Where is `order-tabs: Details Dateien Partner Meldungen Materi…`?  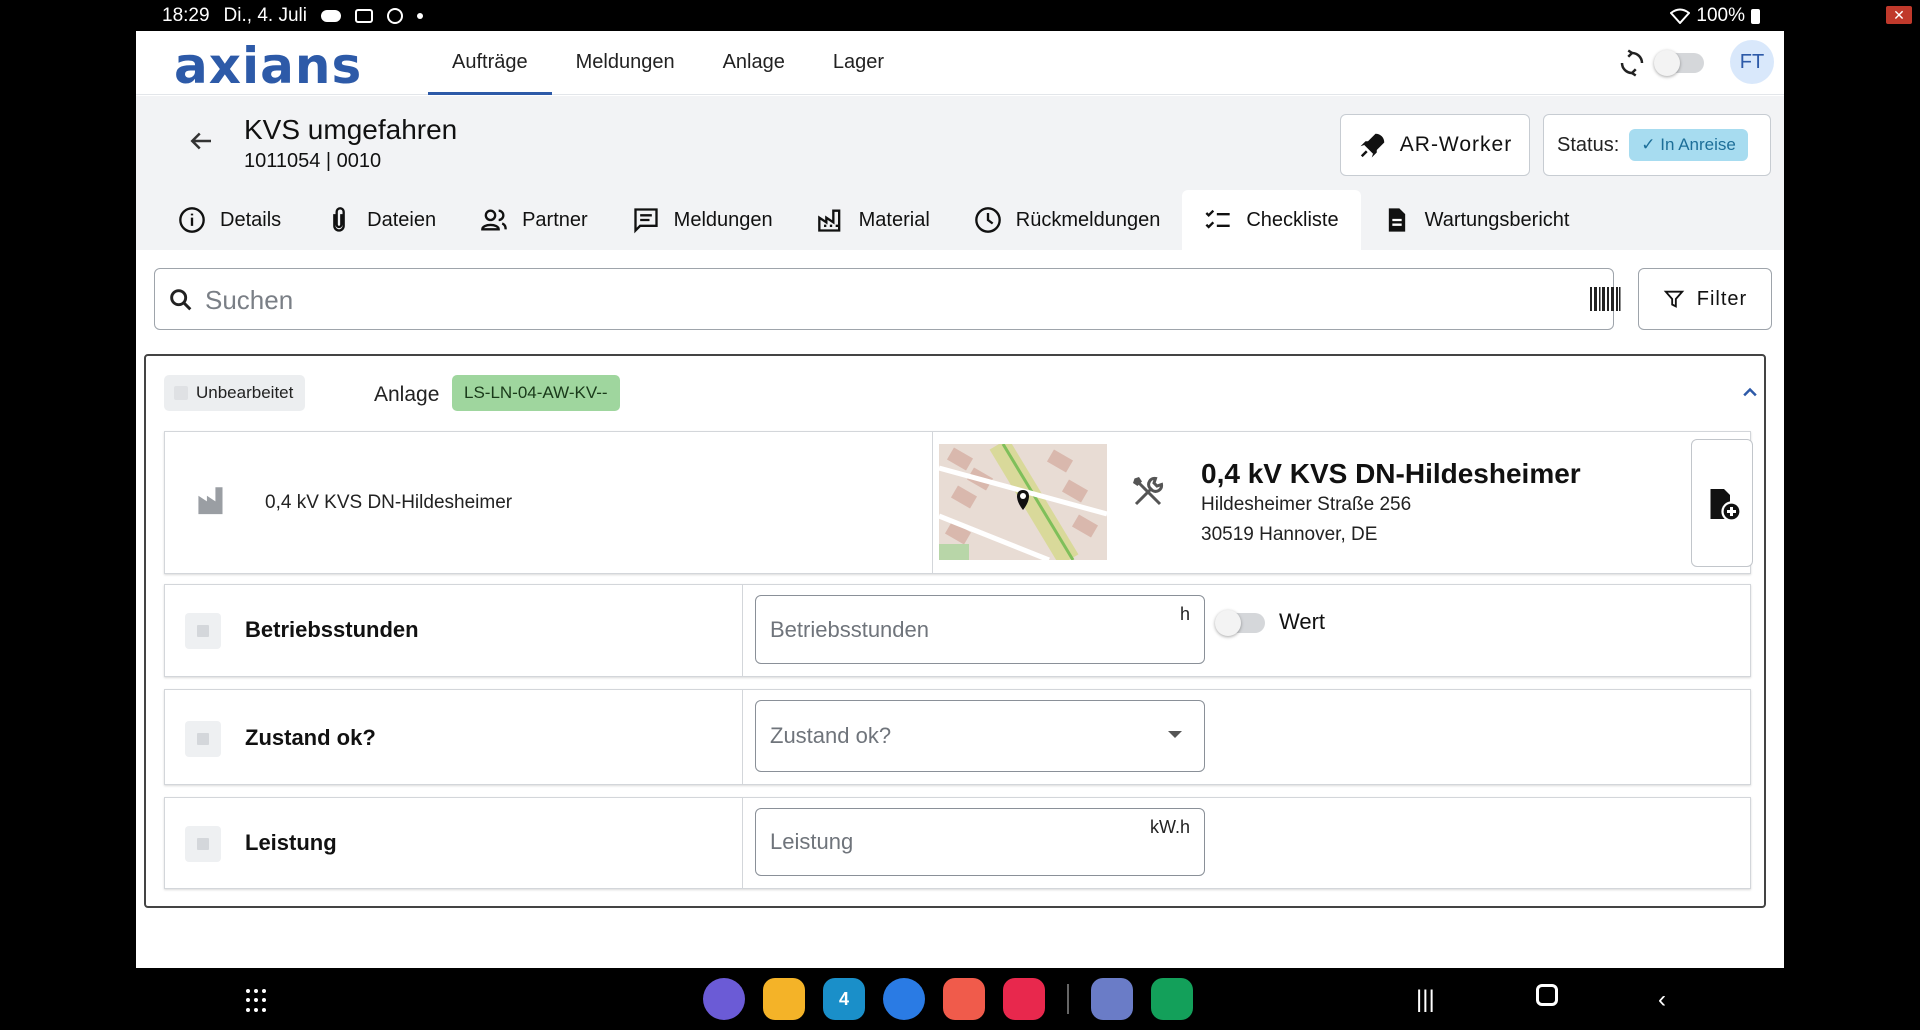 order-tabs: Details Dateien Partner Meldungen Materi… is located at coordinates (873, 220).